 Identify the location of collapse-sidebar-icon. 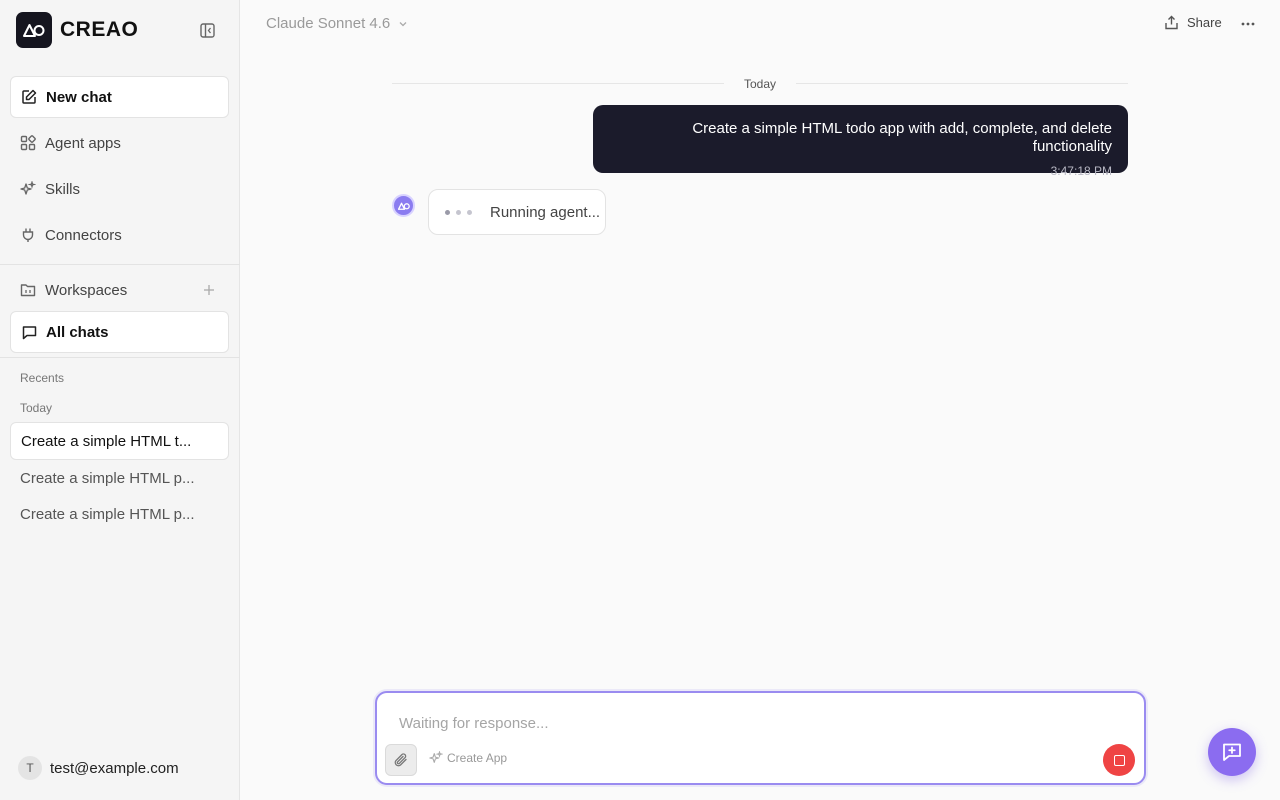
(207, 30).